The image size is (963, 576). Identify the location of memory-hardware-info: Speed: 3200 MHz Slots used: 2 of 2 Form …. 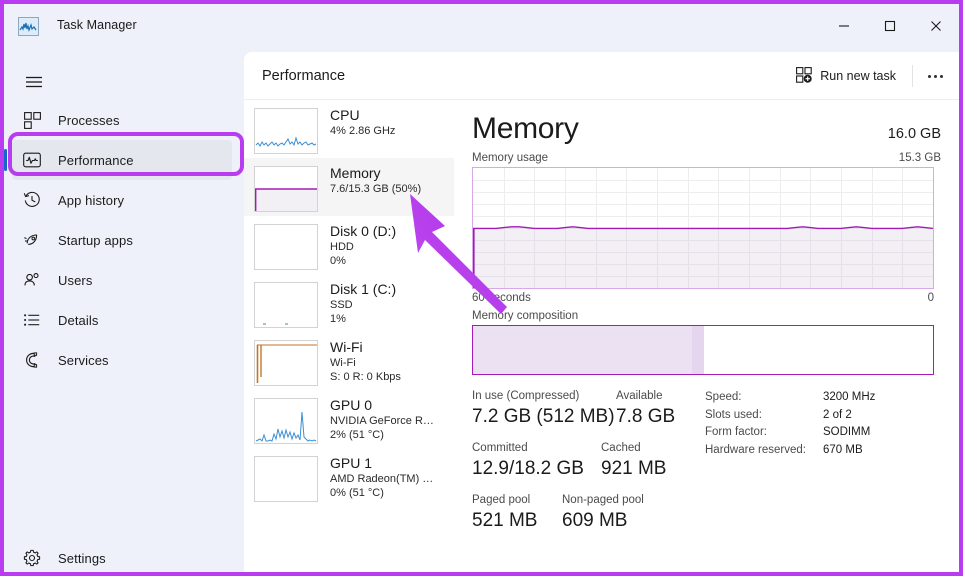
(790, 424).